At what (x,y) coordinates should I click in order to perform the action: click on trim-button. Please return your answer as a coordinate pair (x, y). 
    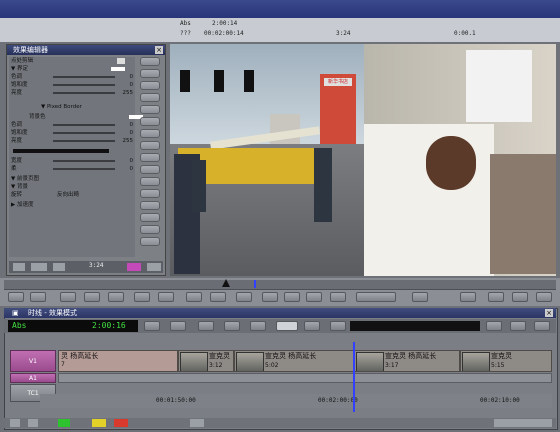
    Looking at the image, I should click on (194, 297).